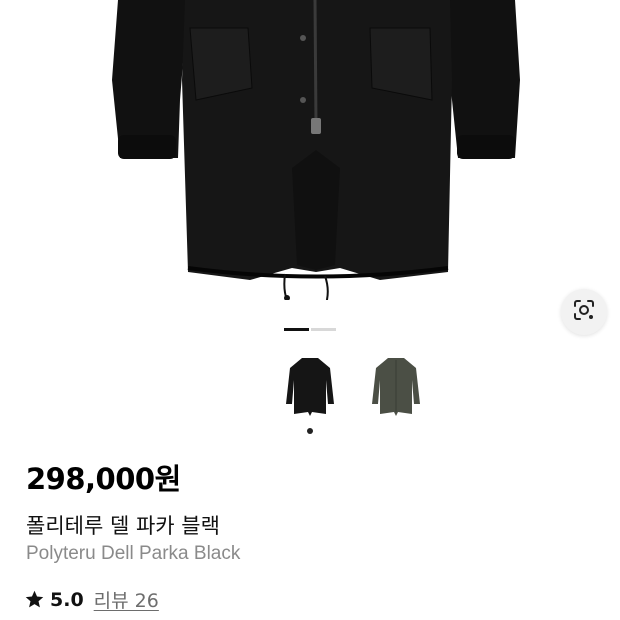  I want to click on camera-lens-icon, so click(584, 312).